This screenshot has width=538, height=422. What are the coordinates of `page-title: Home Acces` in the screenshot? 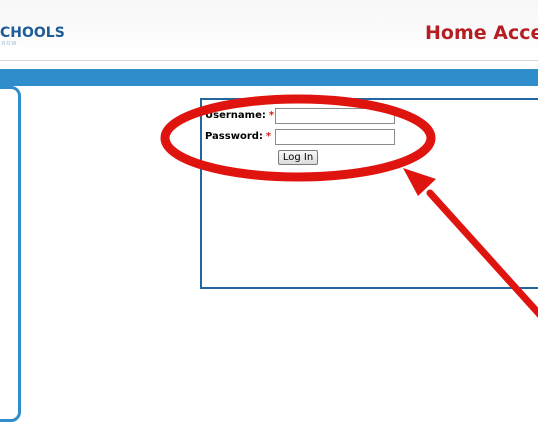 It's located at (481, 33).